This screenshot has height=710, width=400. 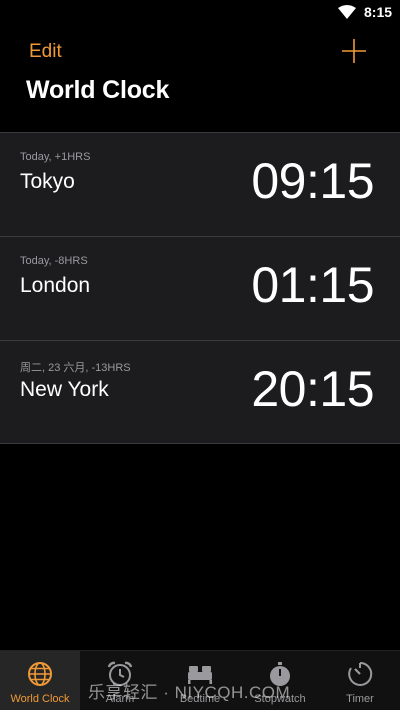 I want to click on clock-time: 09:15, so click(x=312, y=181).